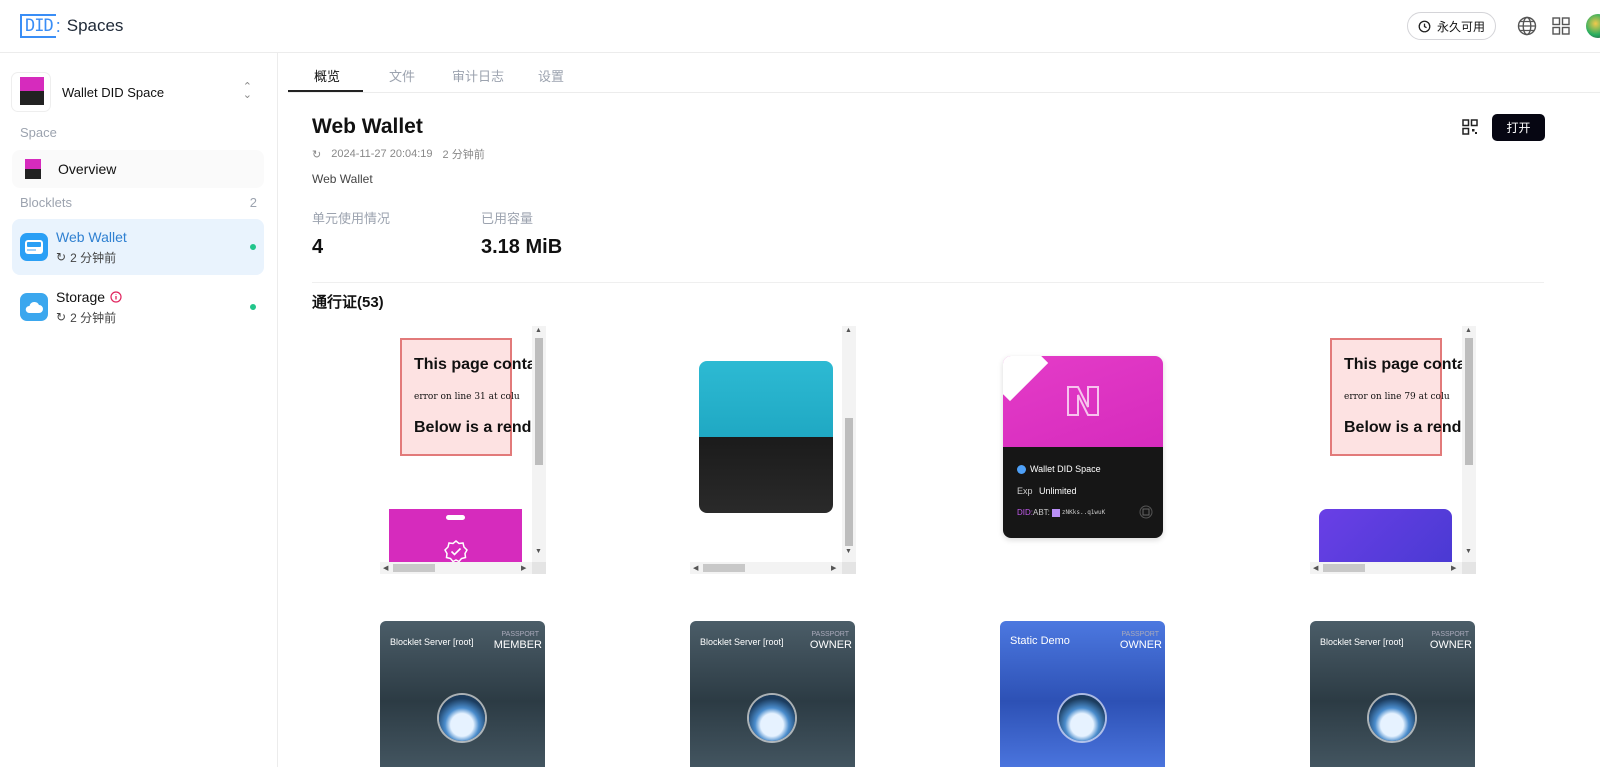  I want to click on grid-icon, so click(1561, 26).